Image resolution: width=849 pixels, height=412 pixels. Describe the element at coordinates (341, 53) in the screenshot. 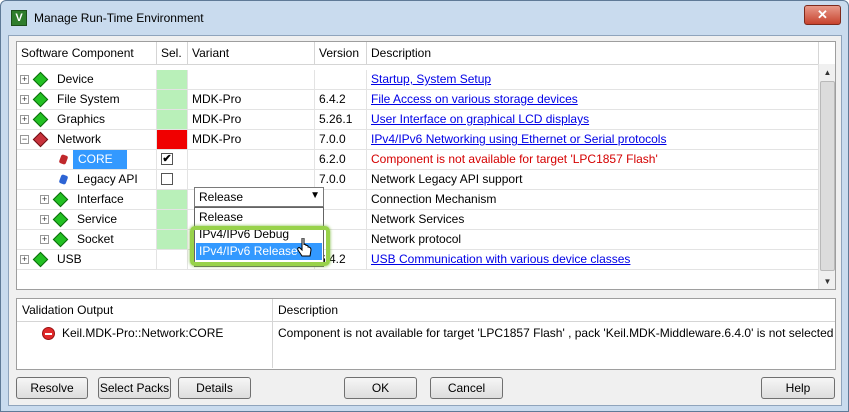

I see `column-header-version: Version` at that location.